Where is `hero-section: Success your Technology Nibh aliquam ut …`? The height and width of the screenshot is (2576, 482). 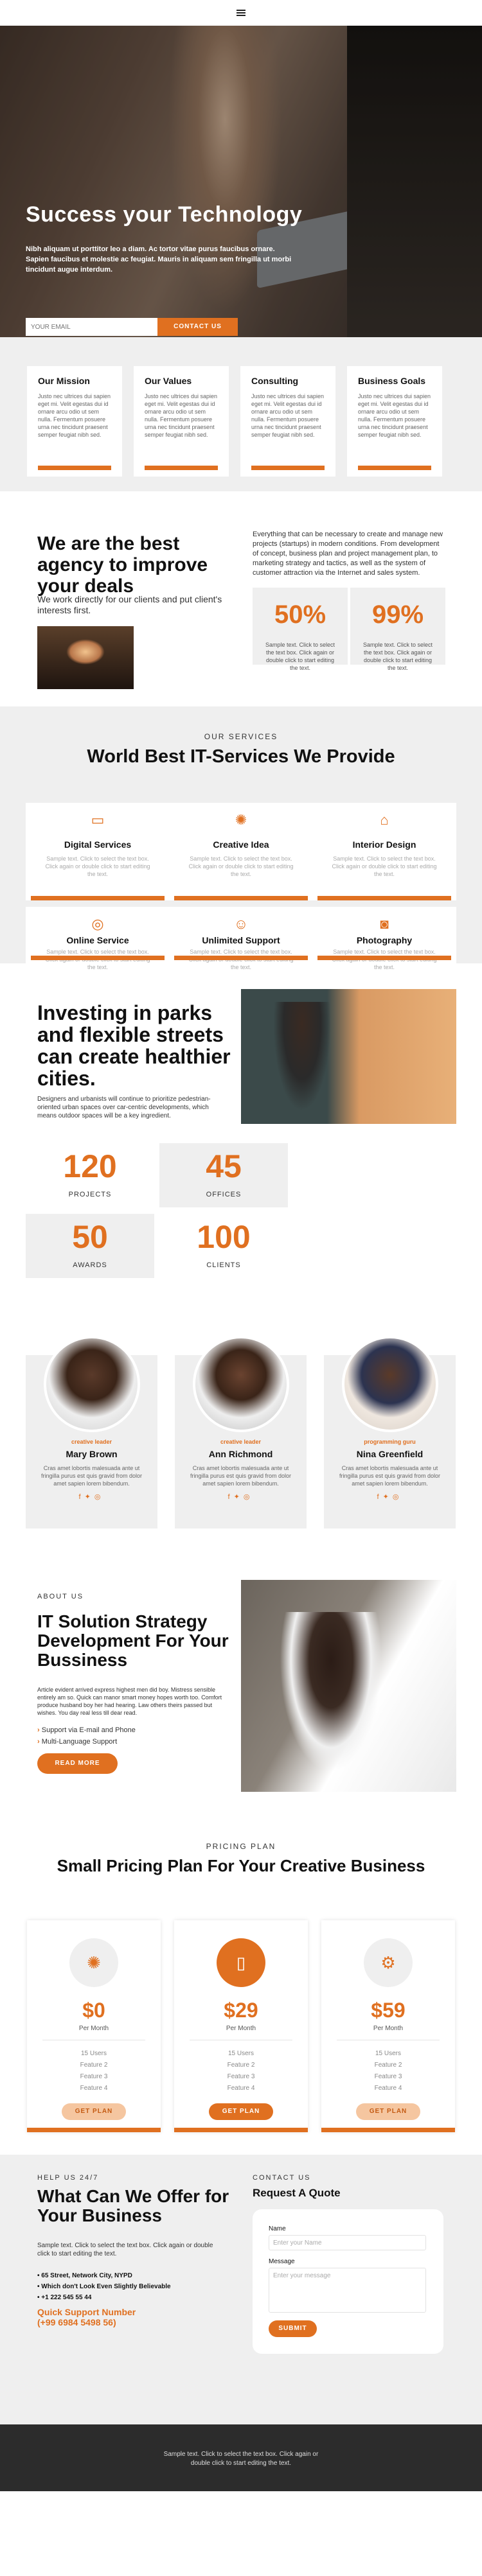
hero-section: Success your Technology Nibh aliquam ut … is located at coordinates (241, 181).